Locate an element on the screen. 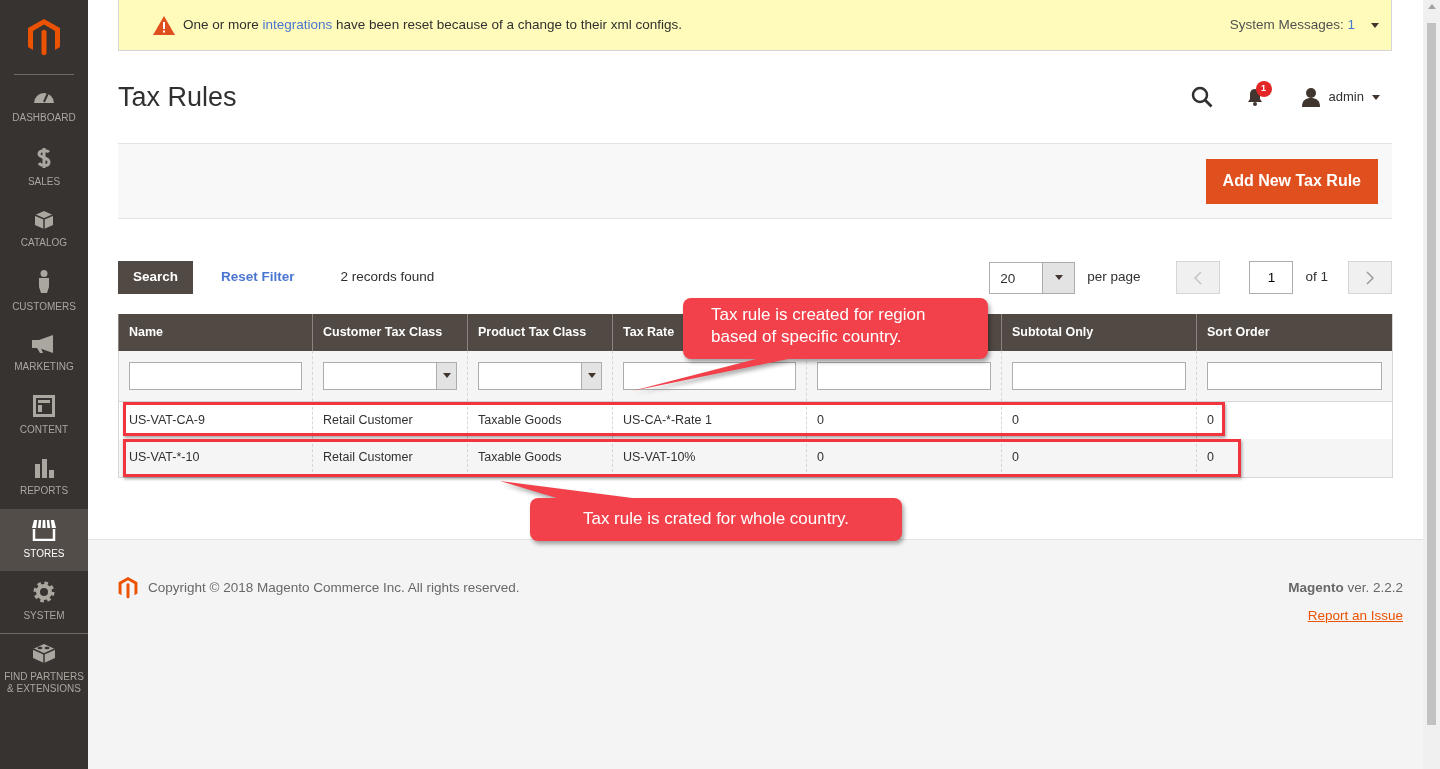 The height and width of the screenshot is (769, 1440). report-issue-link: Report an Issue is located at coordinates (1355, 615).